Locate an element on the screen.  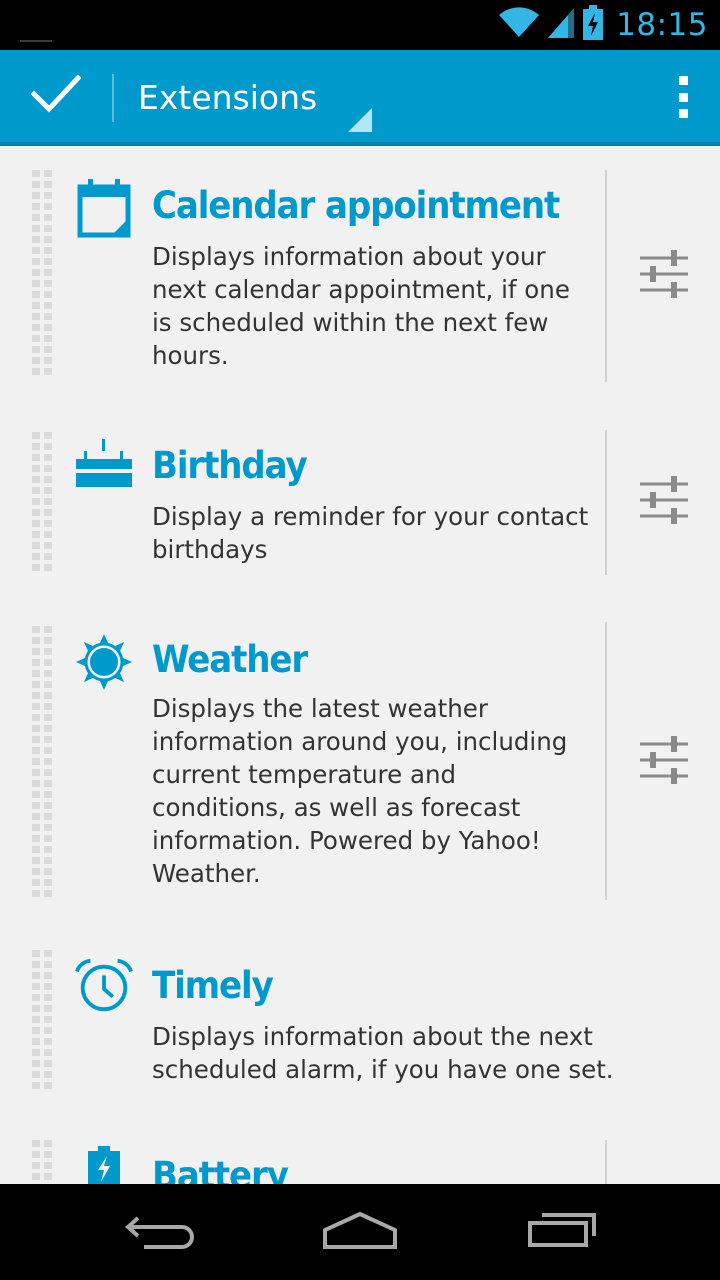
recent-apps-button is located at coordinates (562, 1232).